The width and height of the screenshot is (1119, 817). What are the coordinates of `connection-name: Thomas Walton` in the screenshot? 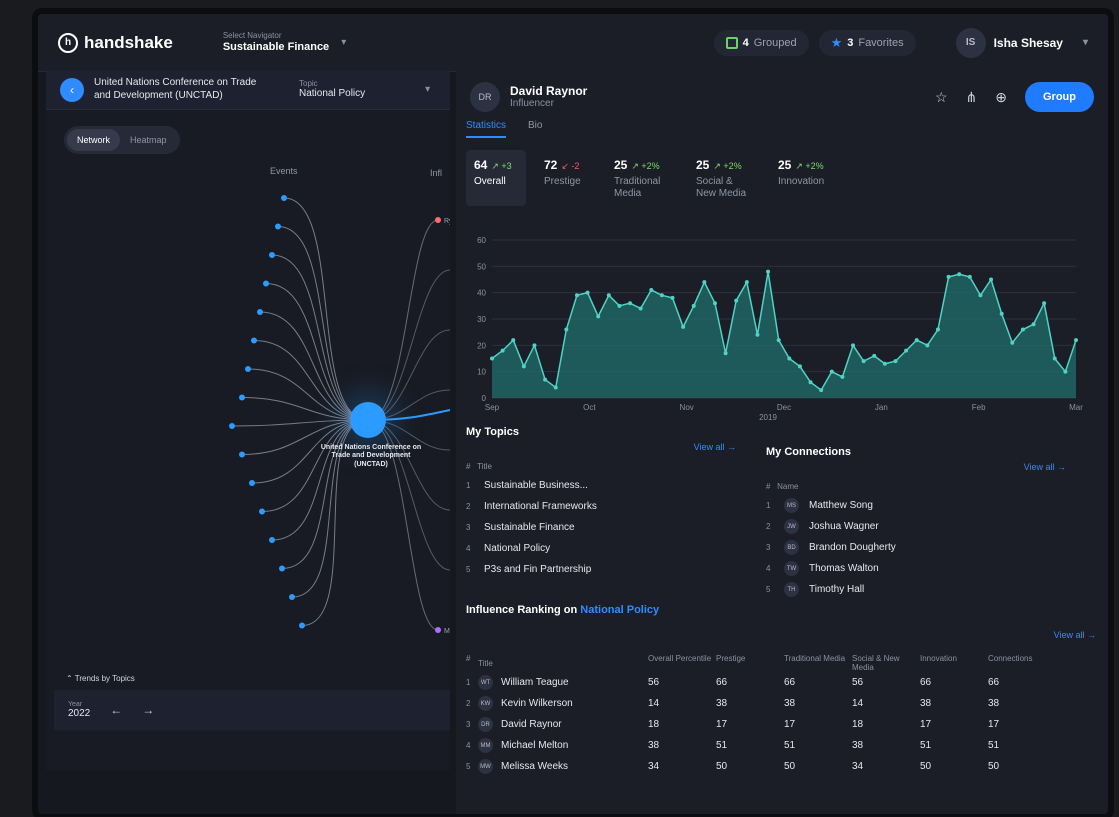 It's located at (844, 568).